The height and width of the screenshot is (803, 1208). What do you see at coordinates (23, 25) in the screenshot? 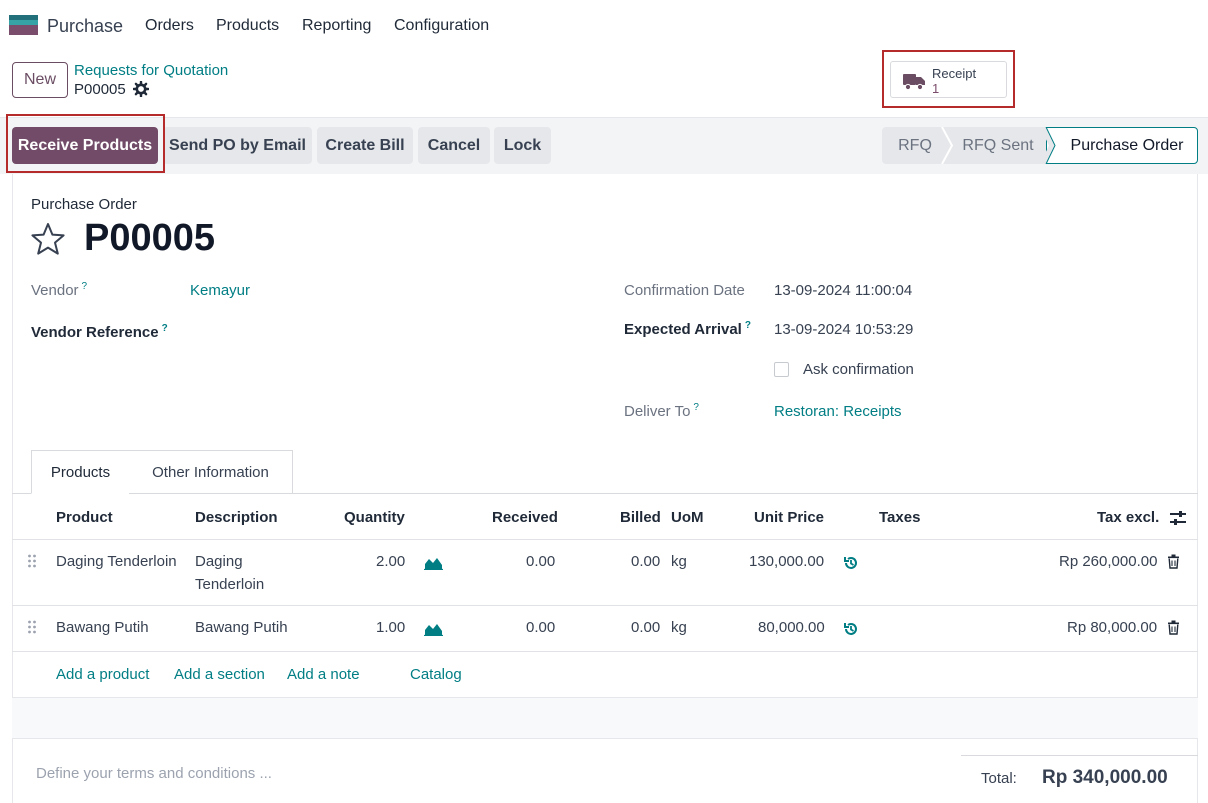
I see `purchase-app-icon` at bounding box center [23, 25].